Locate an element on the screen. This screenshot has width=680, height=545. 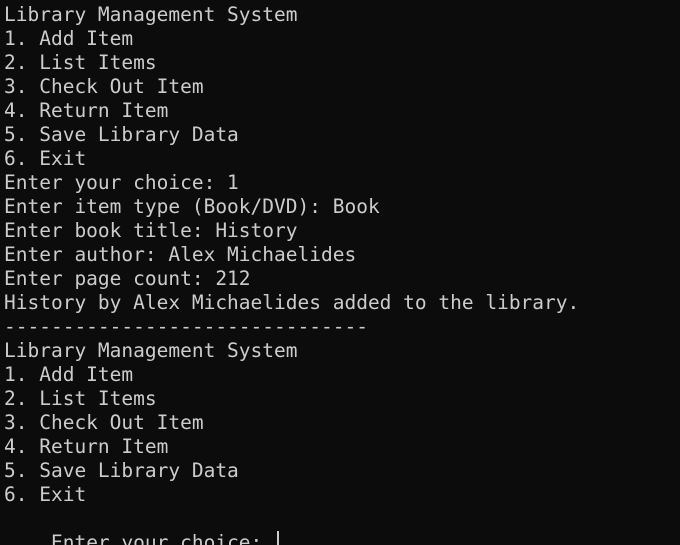
output-line-author: Enter author: Alex Michaelides is located at coordinates (180, 254).